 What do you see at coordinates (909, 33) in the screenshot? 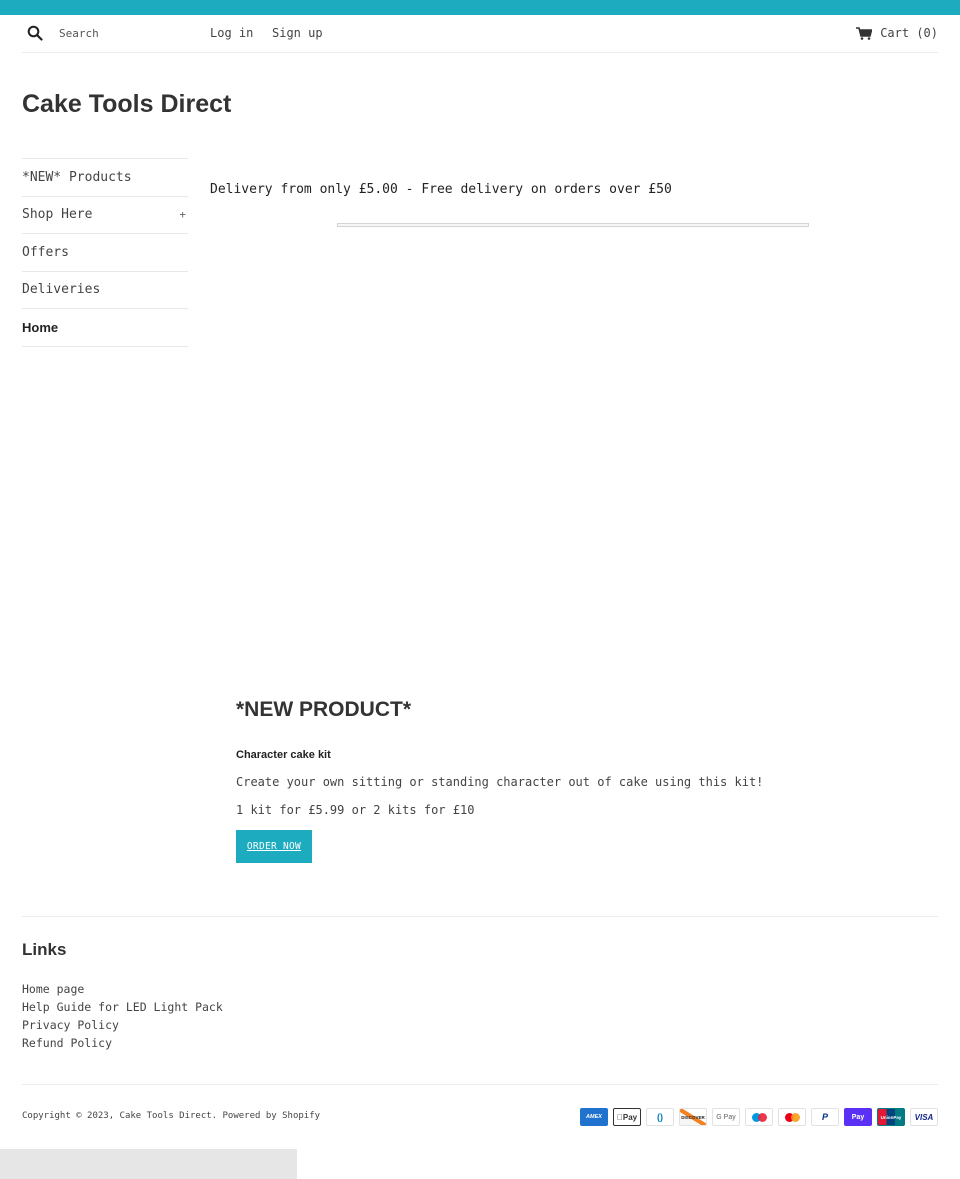
I see `cart-label: Cart (0)` at bounding box center [909, 33].